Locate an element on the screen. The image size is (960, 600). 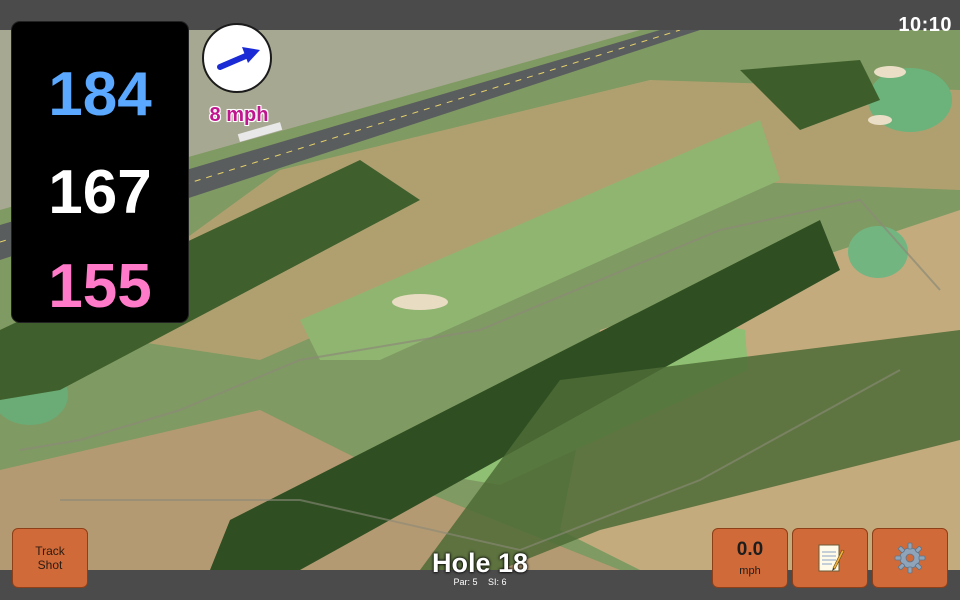
si-label: SI: 6 is located at coordinates (497, 582).